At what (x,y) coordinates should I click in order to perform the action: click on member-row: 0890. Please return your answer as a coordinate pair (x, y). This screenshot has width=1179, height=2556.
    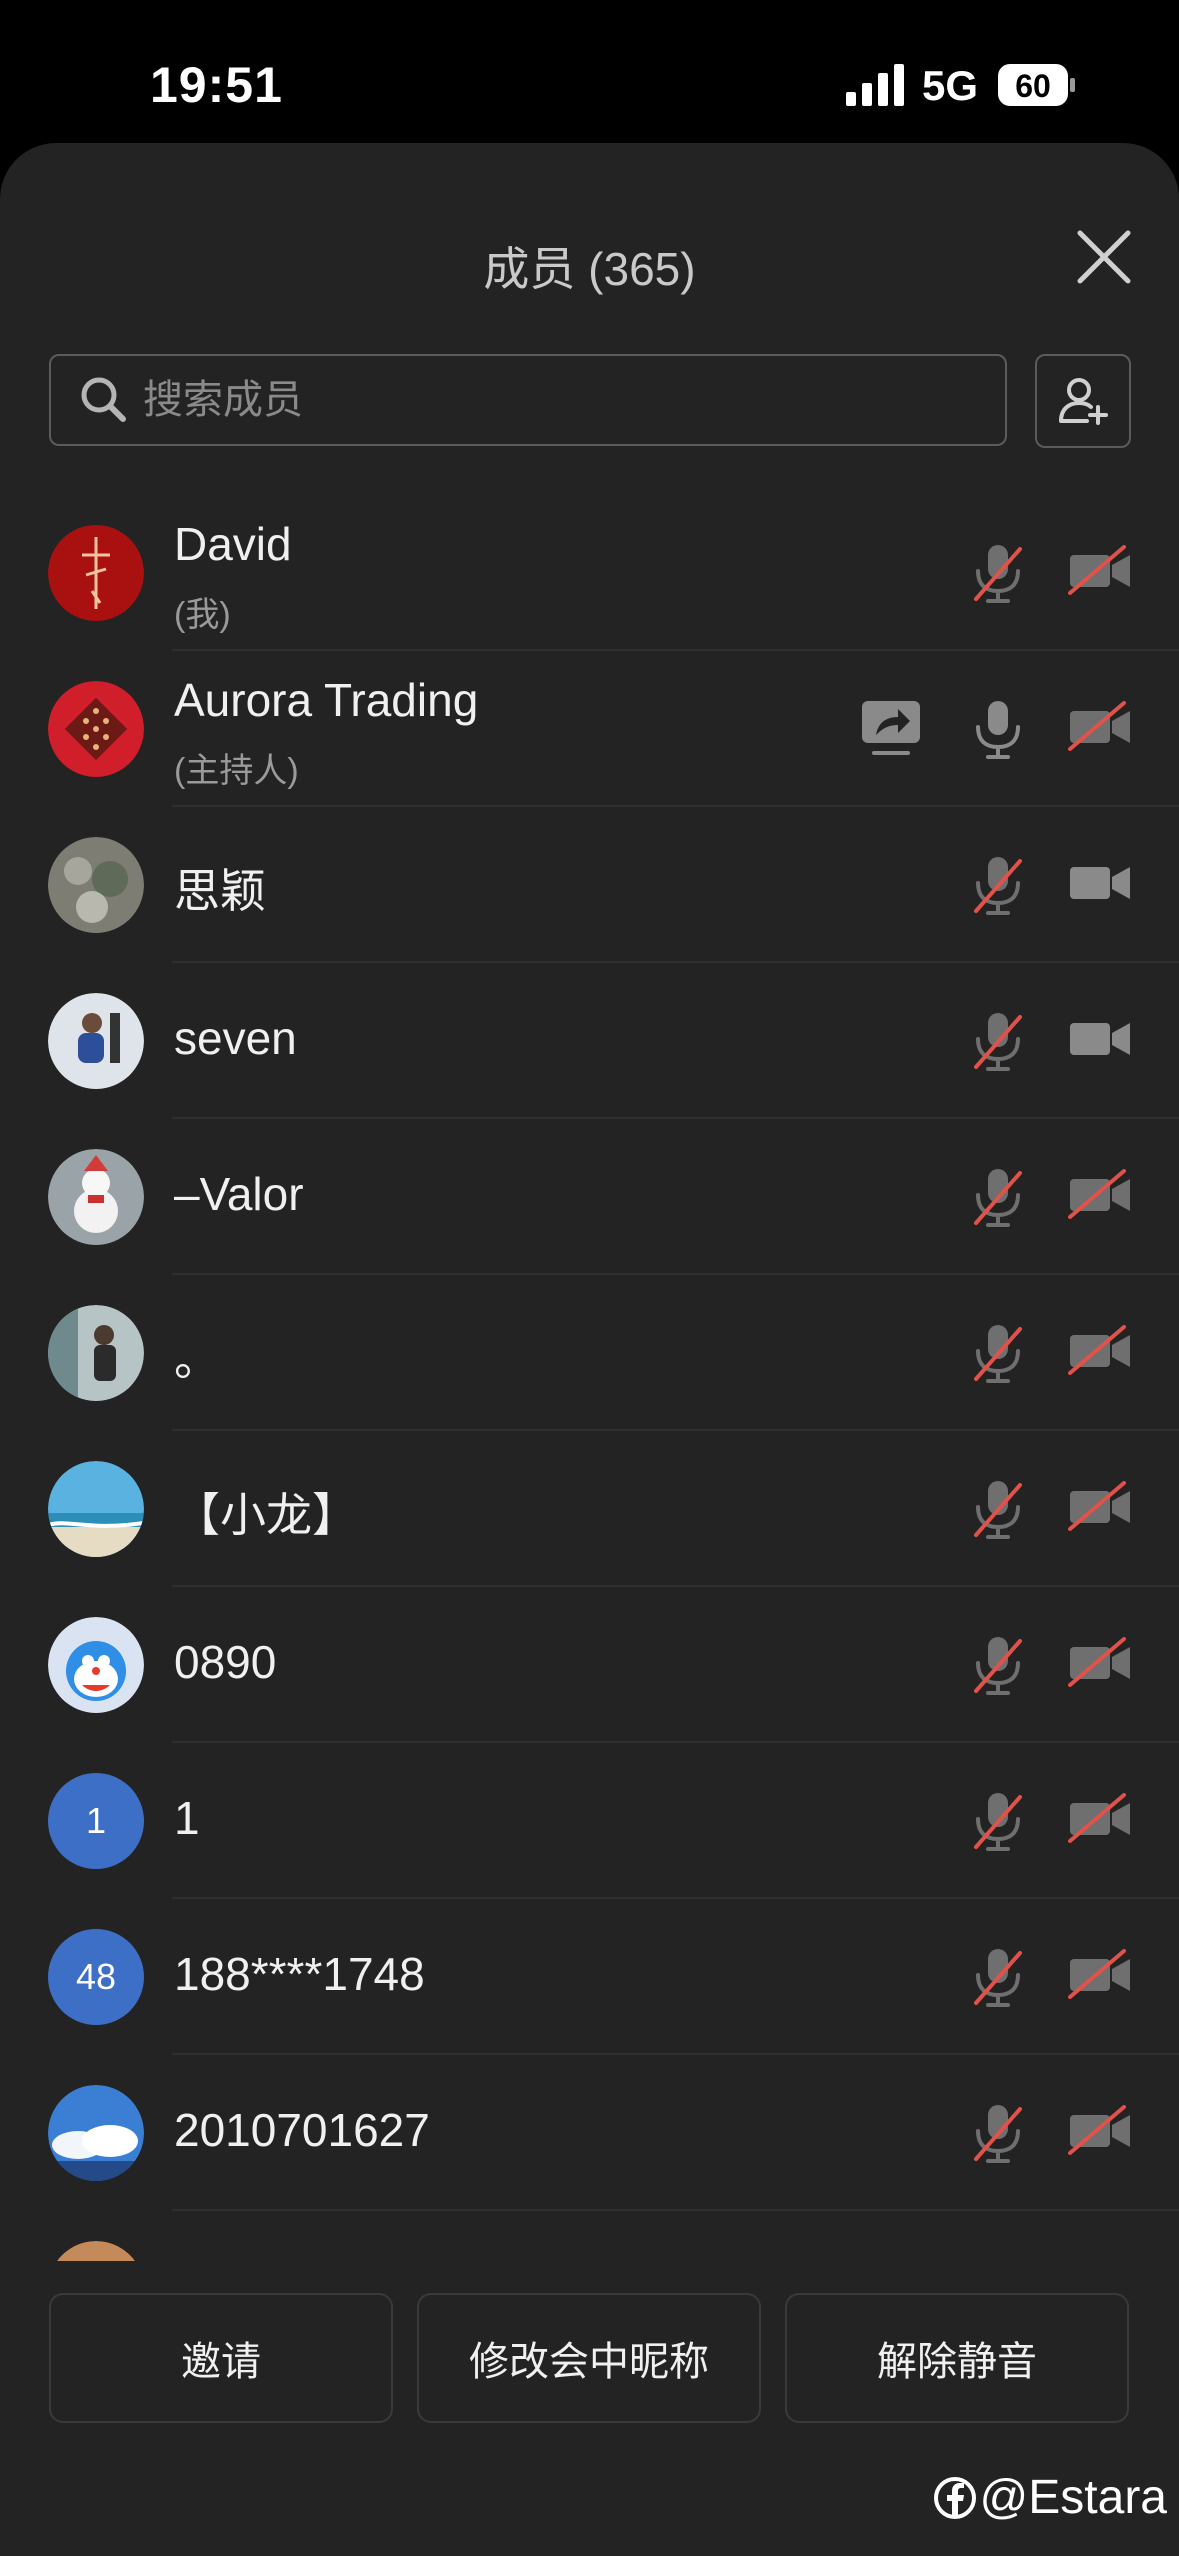
    Looking at the image, I should click on (589, 1665).